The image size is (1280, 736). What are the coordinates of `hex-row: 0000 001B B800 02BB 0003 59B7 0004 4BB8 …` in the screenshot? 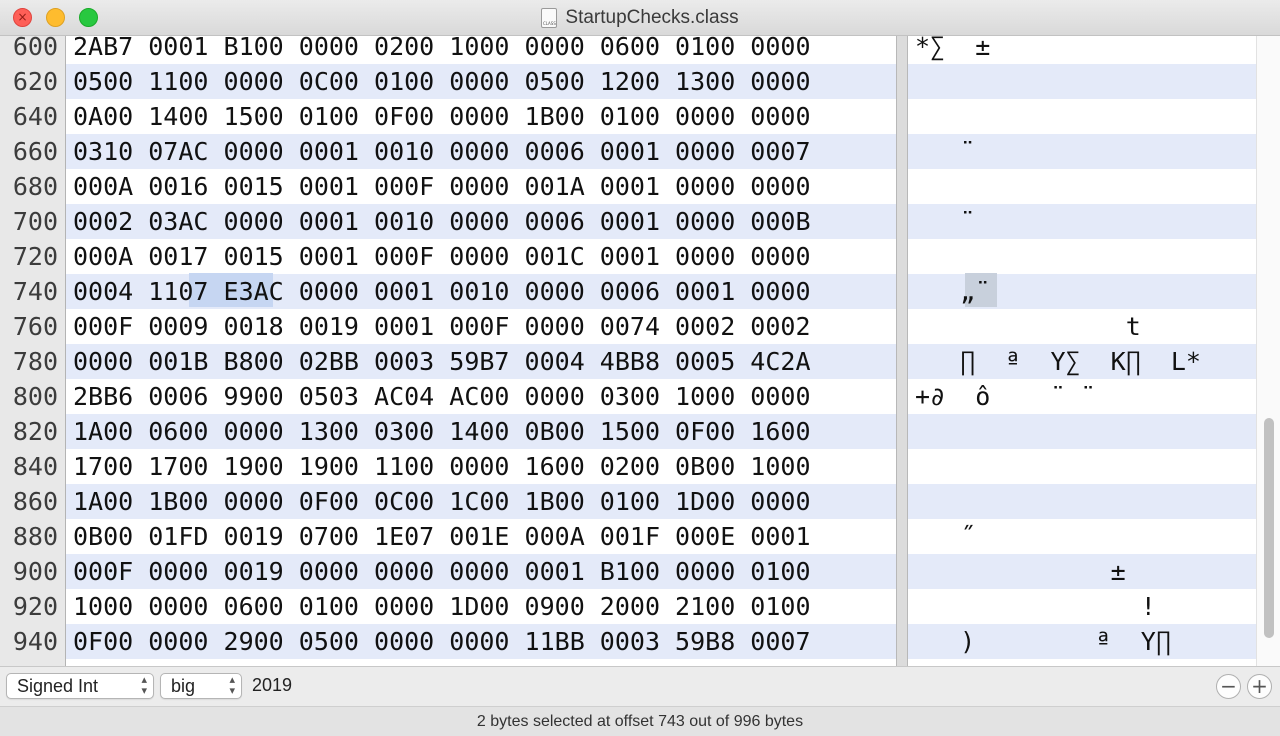 It's located at (482, 361).